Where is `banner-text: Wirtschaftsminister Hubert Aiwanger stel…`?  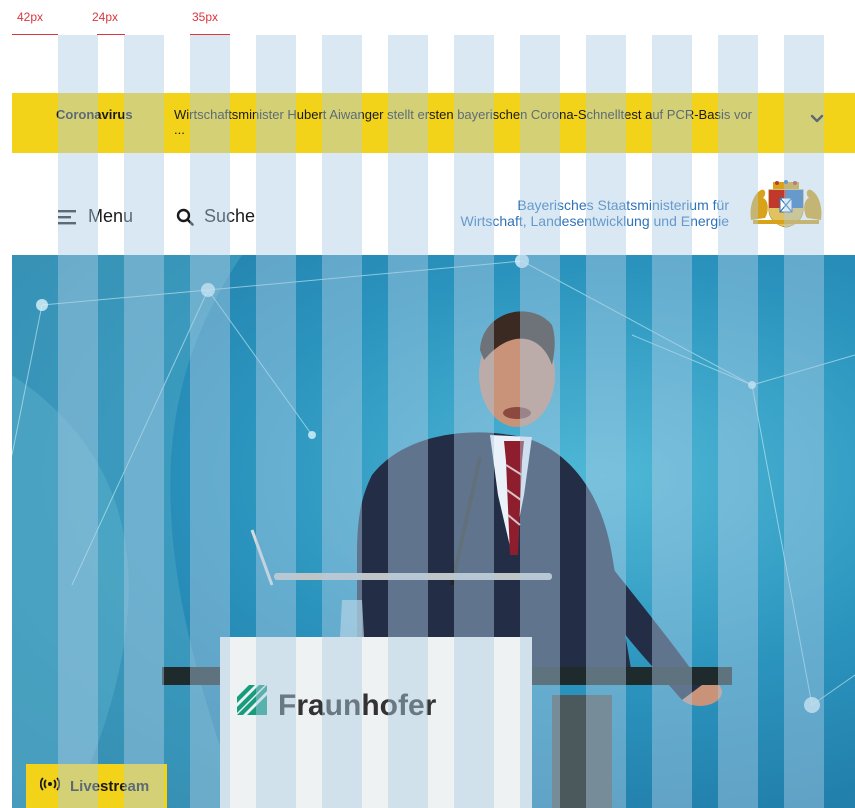 banner-text: Wirtschaftsminister Hubert Aiwanger stel… is located at coordinates (464, 122).